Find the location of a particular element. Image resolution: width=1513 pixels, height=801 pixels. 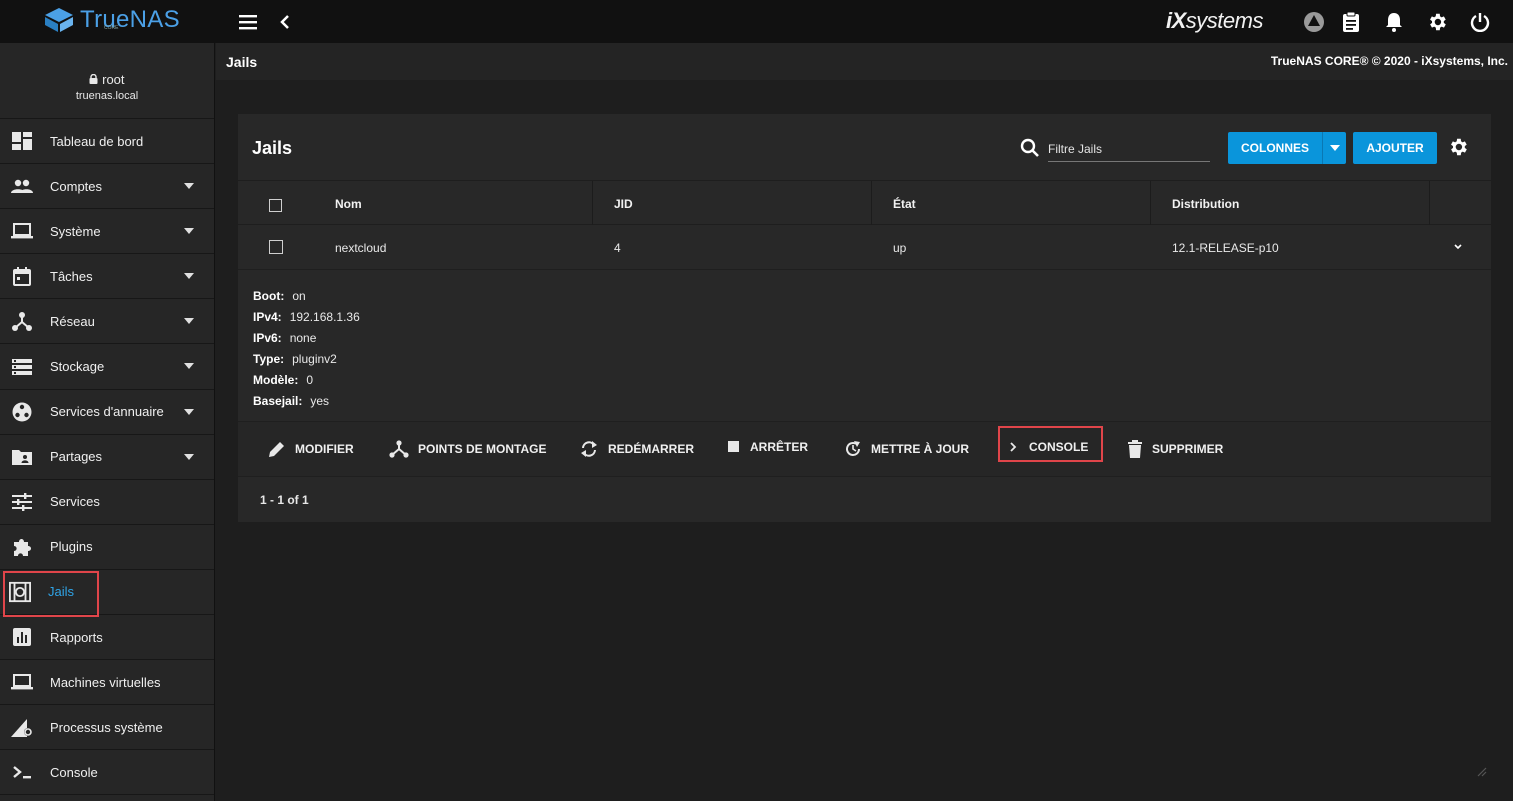

sidebar-item-label: Système is located at coordinates (75, 231).